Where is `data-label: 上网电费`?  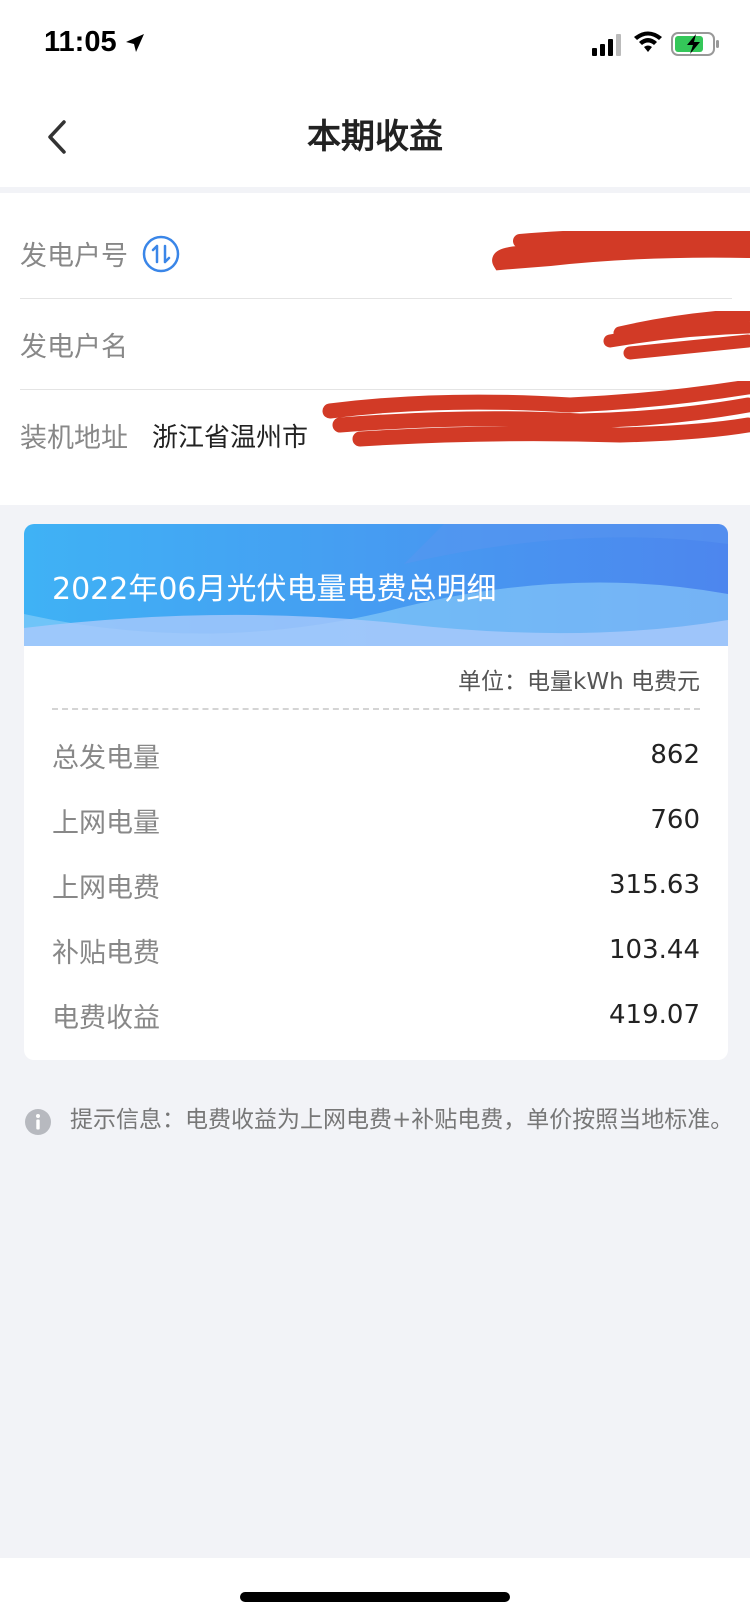
data-label: 上网电费 is located at coordinates (106, 888).